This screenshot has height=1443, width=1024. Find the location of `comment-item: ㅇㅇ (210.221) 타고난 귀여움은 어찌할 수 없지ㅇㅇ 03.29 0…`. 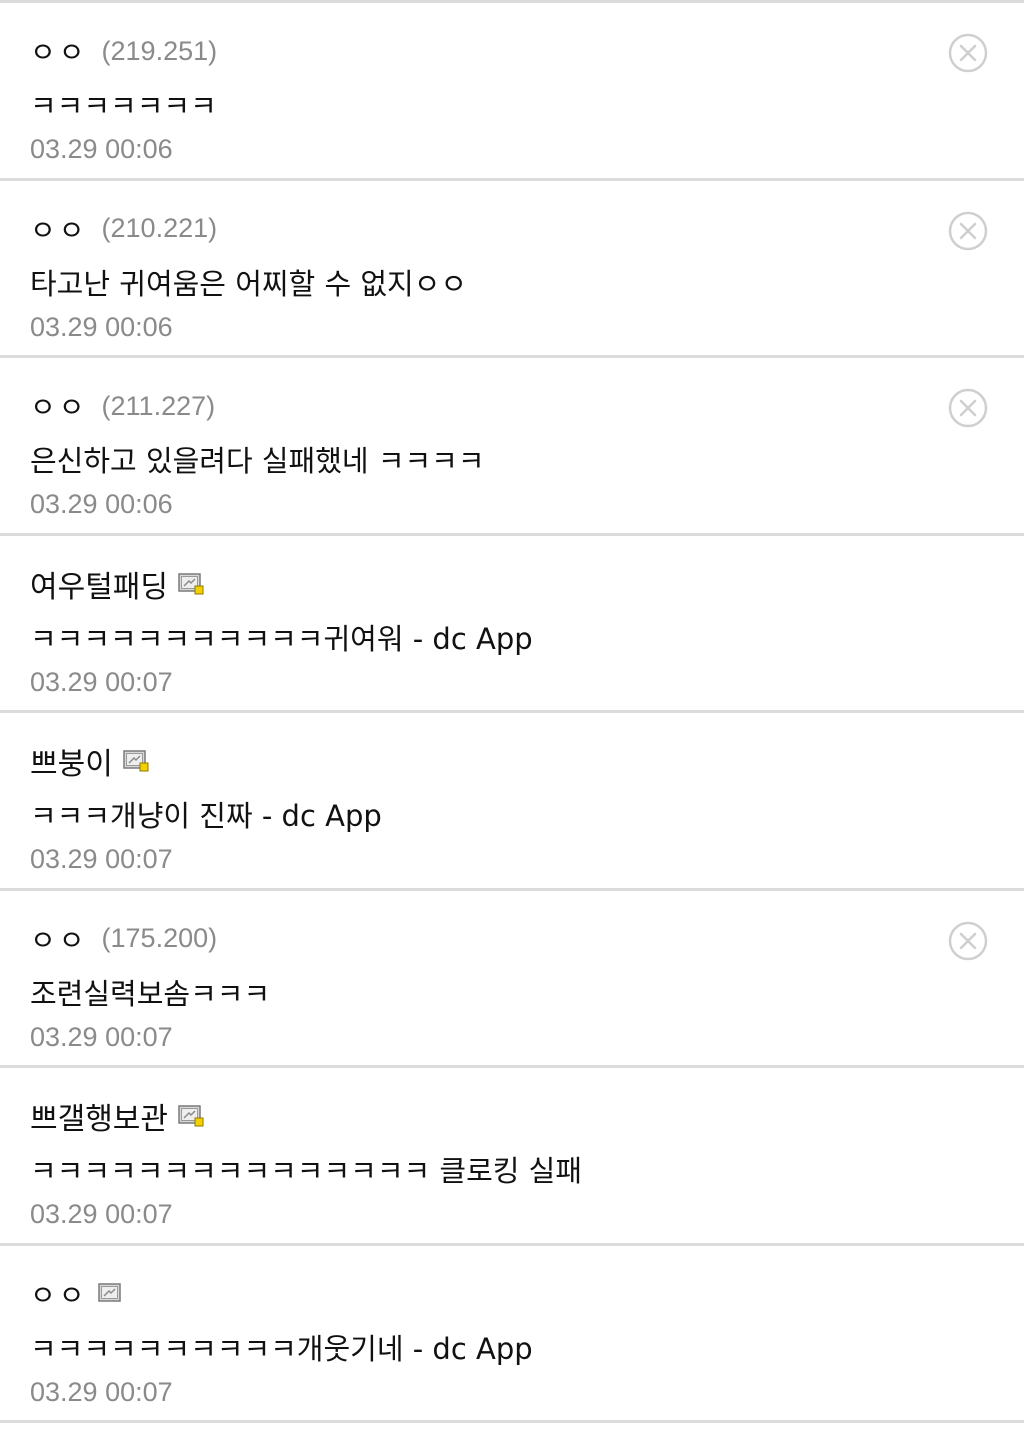

comment-item: ㅇㅇ (210.221) 타고난 귀여움은 어찌할 수 없지ㅇㅇ 03.29 0… is located at coordinates (512, 269).